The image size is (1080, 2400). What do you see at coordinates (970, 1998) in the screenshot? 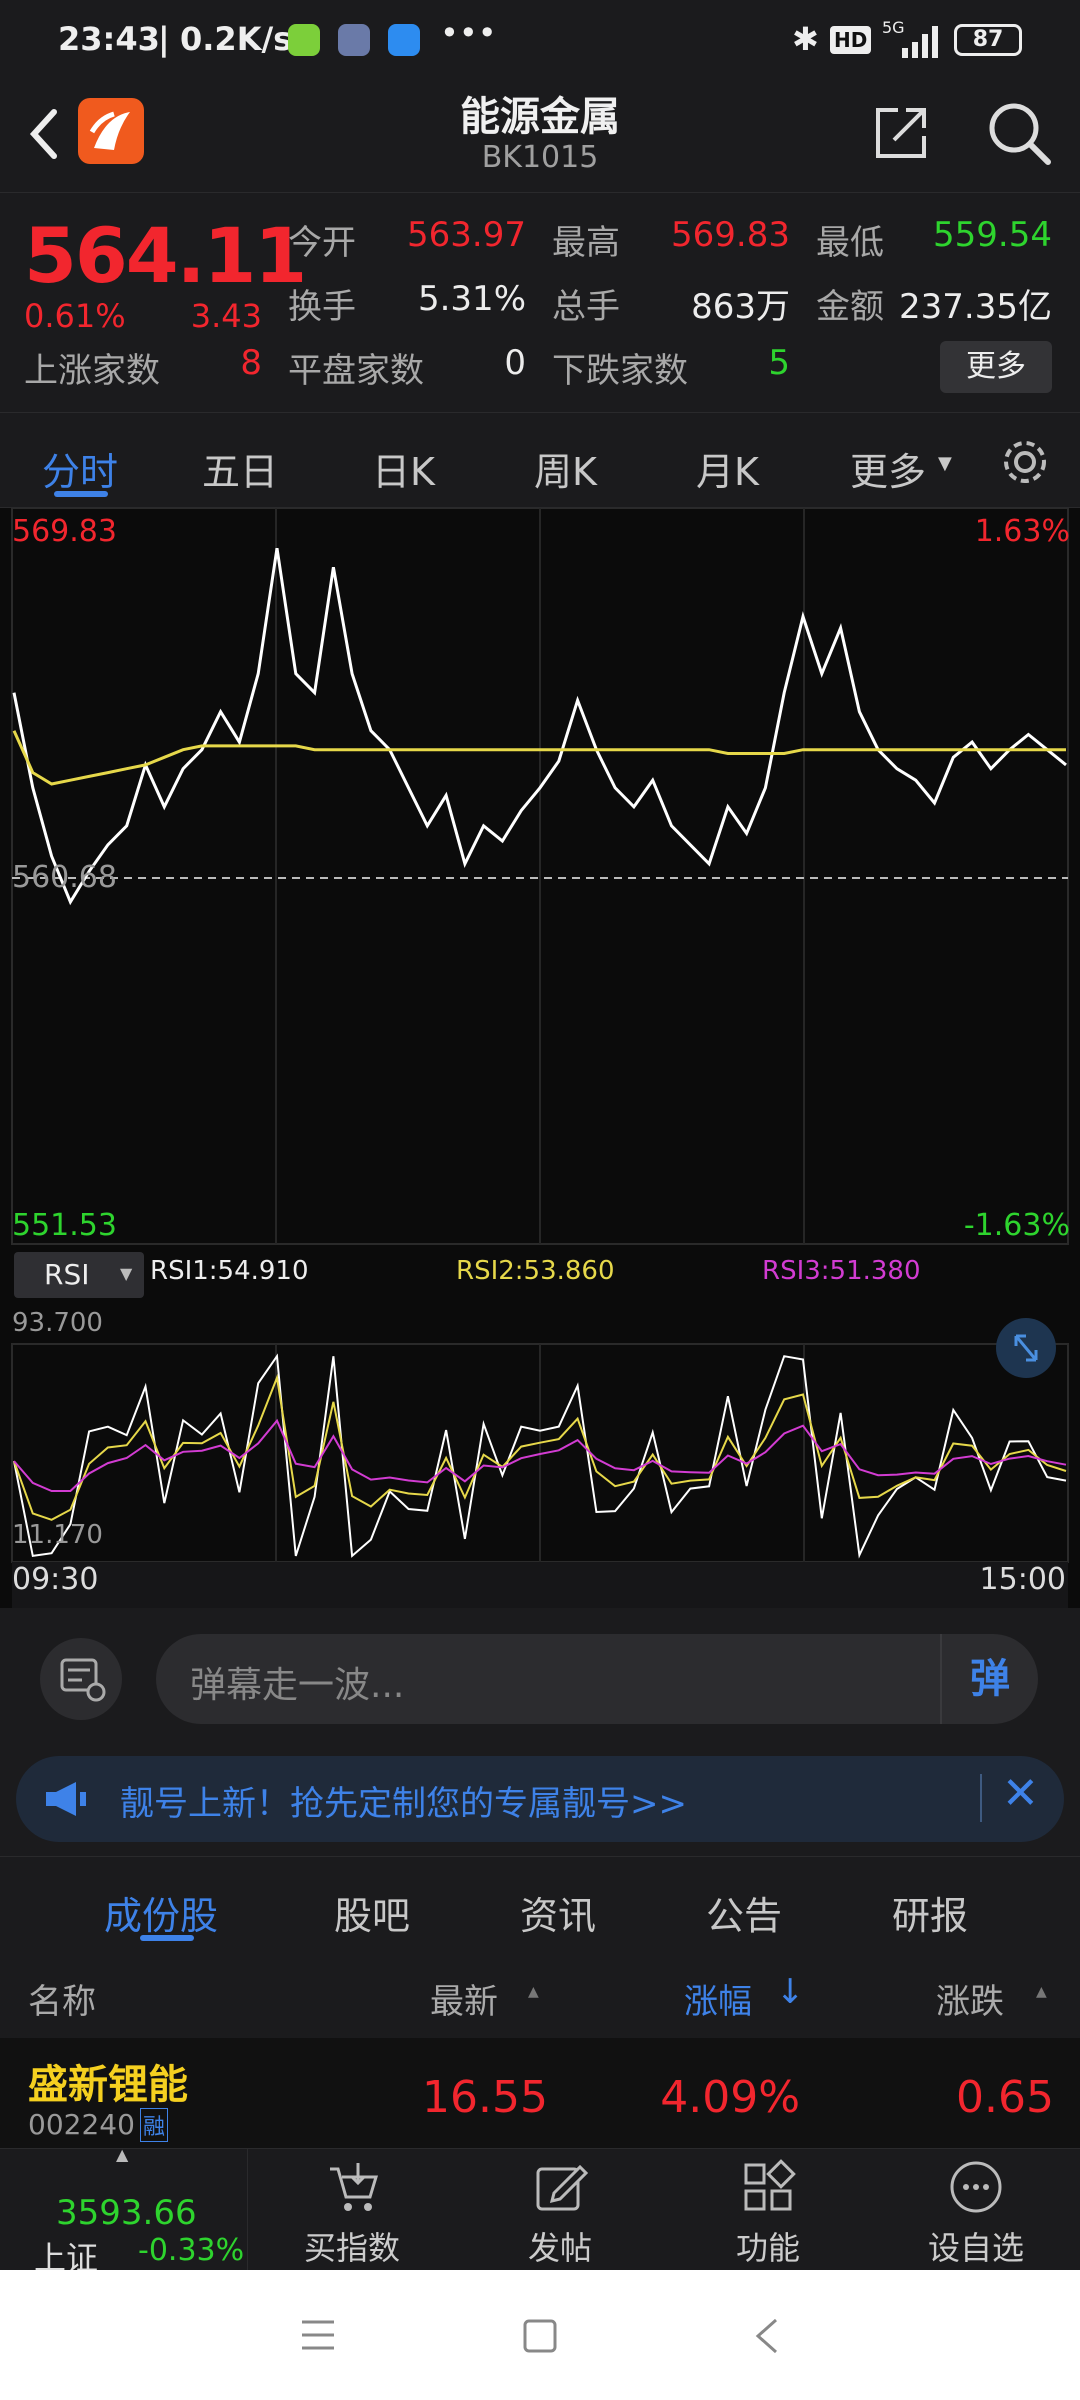
I see `column-change: 涨跌` at bounding box center [970, 1998].